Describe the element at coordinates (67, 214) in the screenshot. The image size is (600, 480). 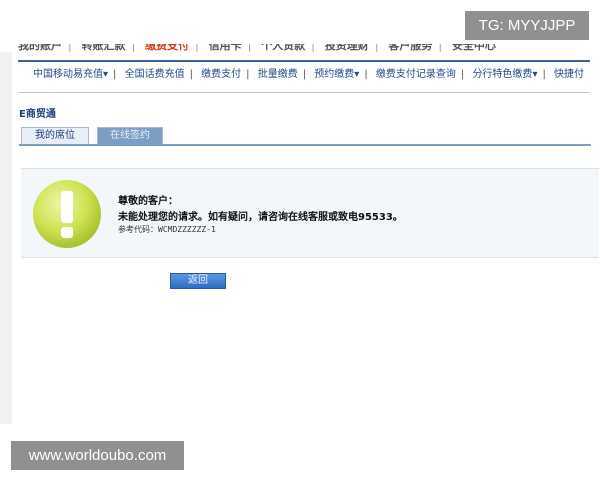
I see `warning-icon` at that location.